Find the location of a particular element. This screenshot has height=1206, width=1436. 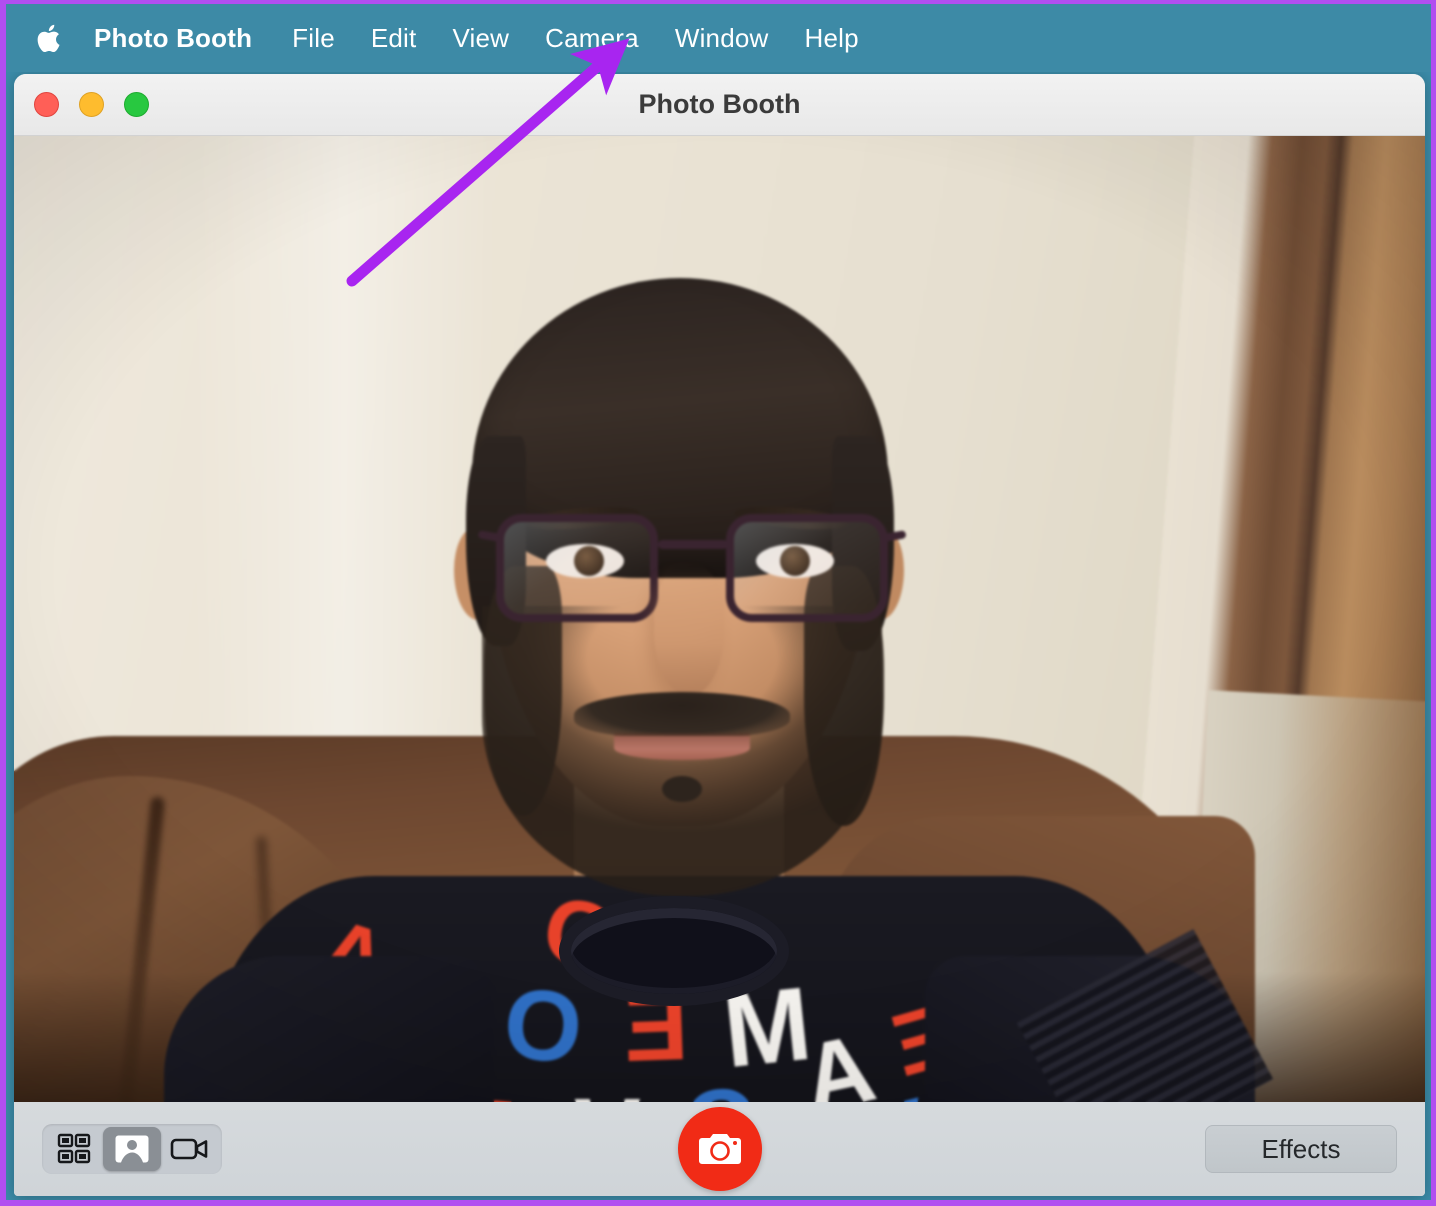

nose is located at coordinates (689, 631).